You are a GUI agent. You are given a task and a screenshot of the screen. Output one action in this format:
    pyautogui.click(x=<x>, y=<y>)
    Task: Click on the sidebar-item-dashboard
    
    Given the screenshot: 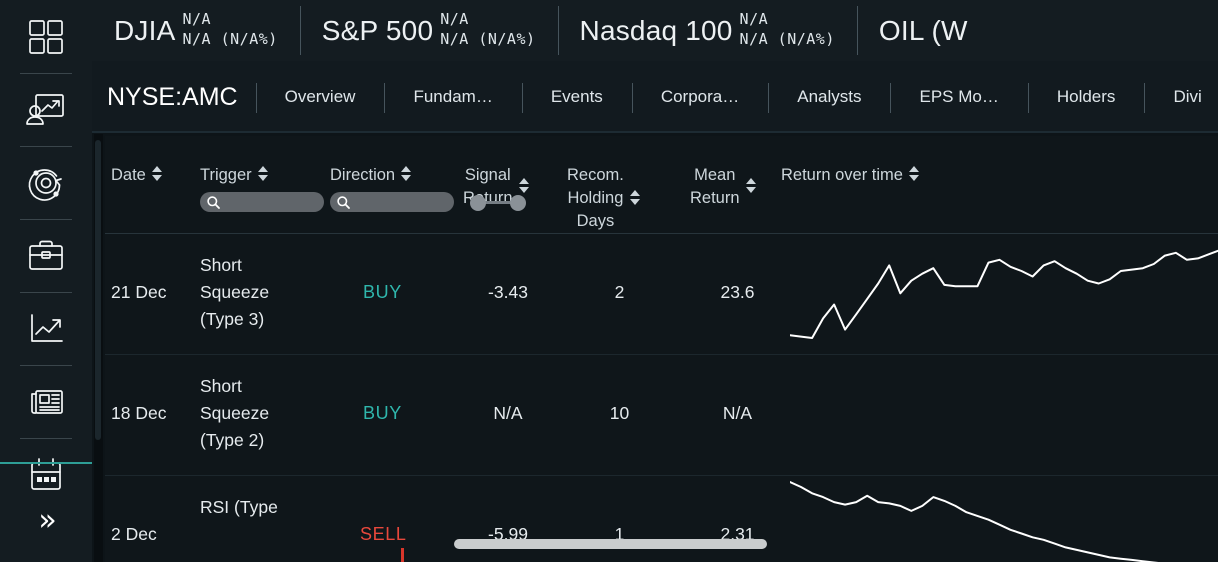 What is the action you would take?
    pyautogui.click(x=46, y=36)
    